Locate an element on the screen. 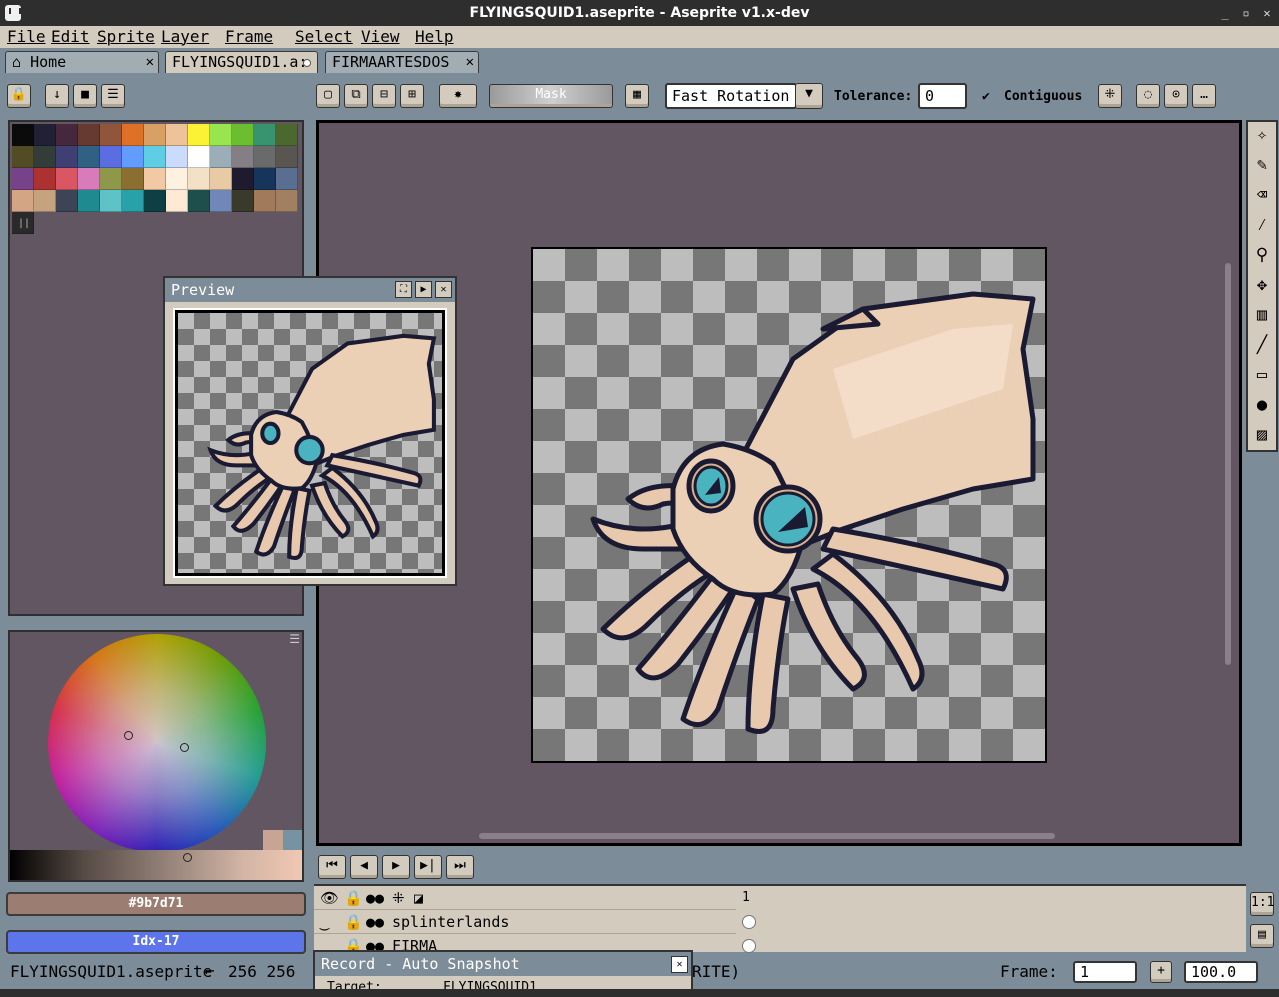  close-button: ✕ is located at coordinates (1267, 13).